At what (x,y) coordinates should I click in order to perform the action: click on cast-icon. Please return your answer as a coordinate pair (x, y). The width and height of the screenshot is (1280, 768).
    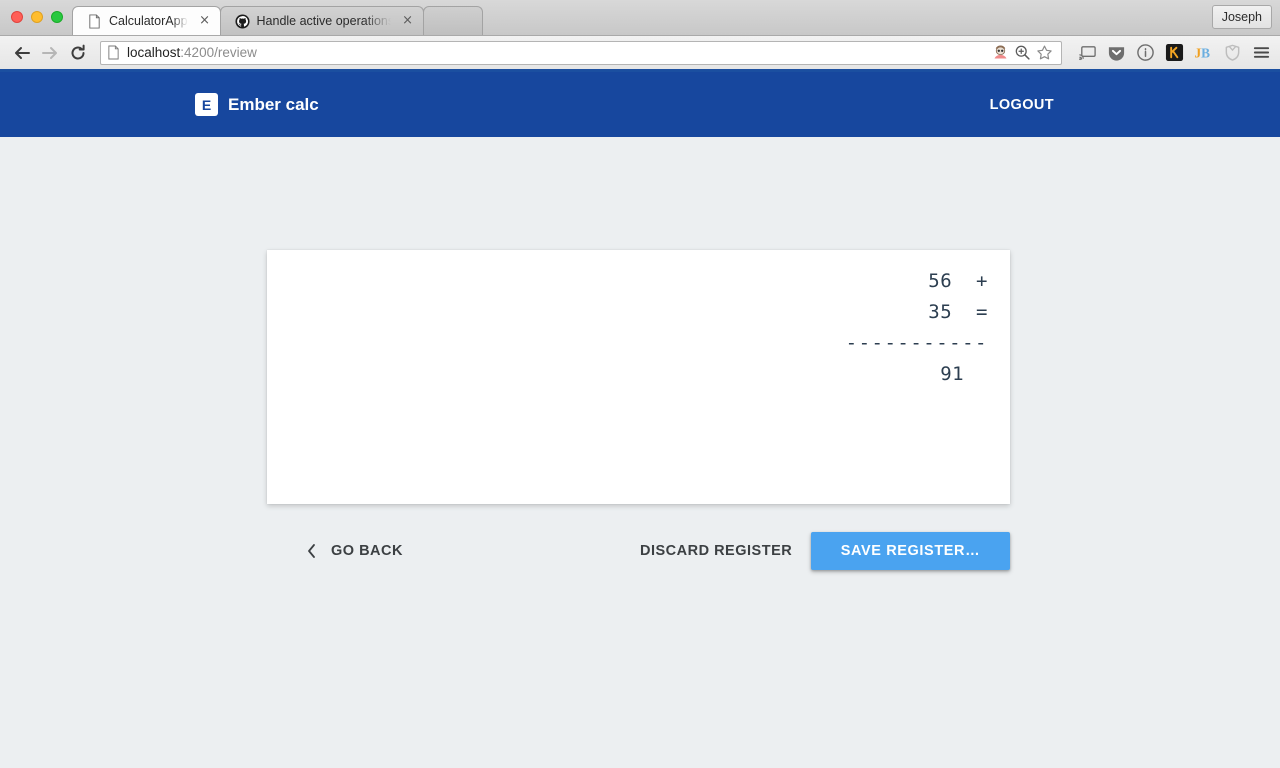
    Looking at the image, I should click on (1087, 53).